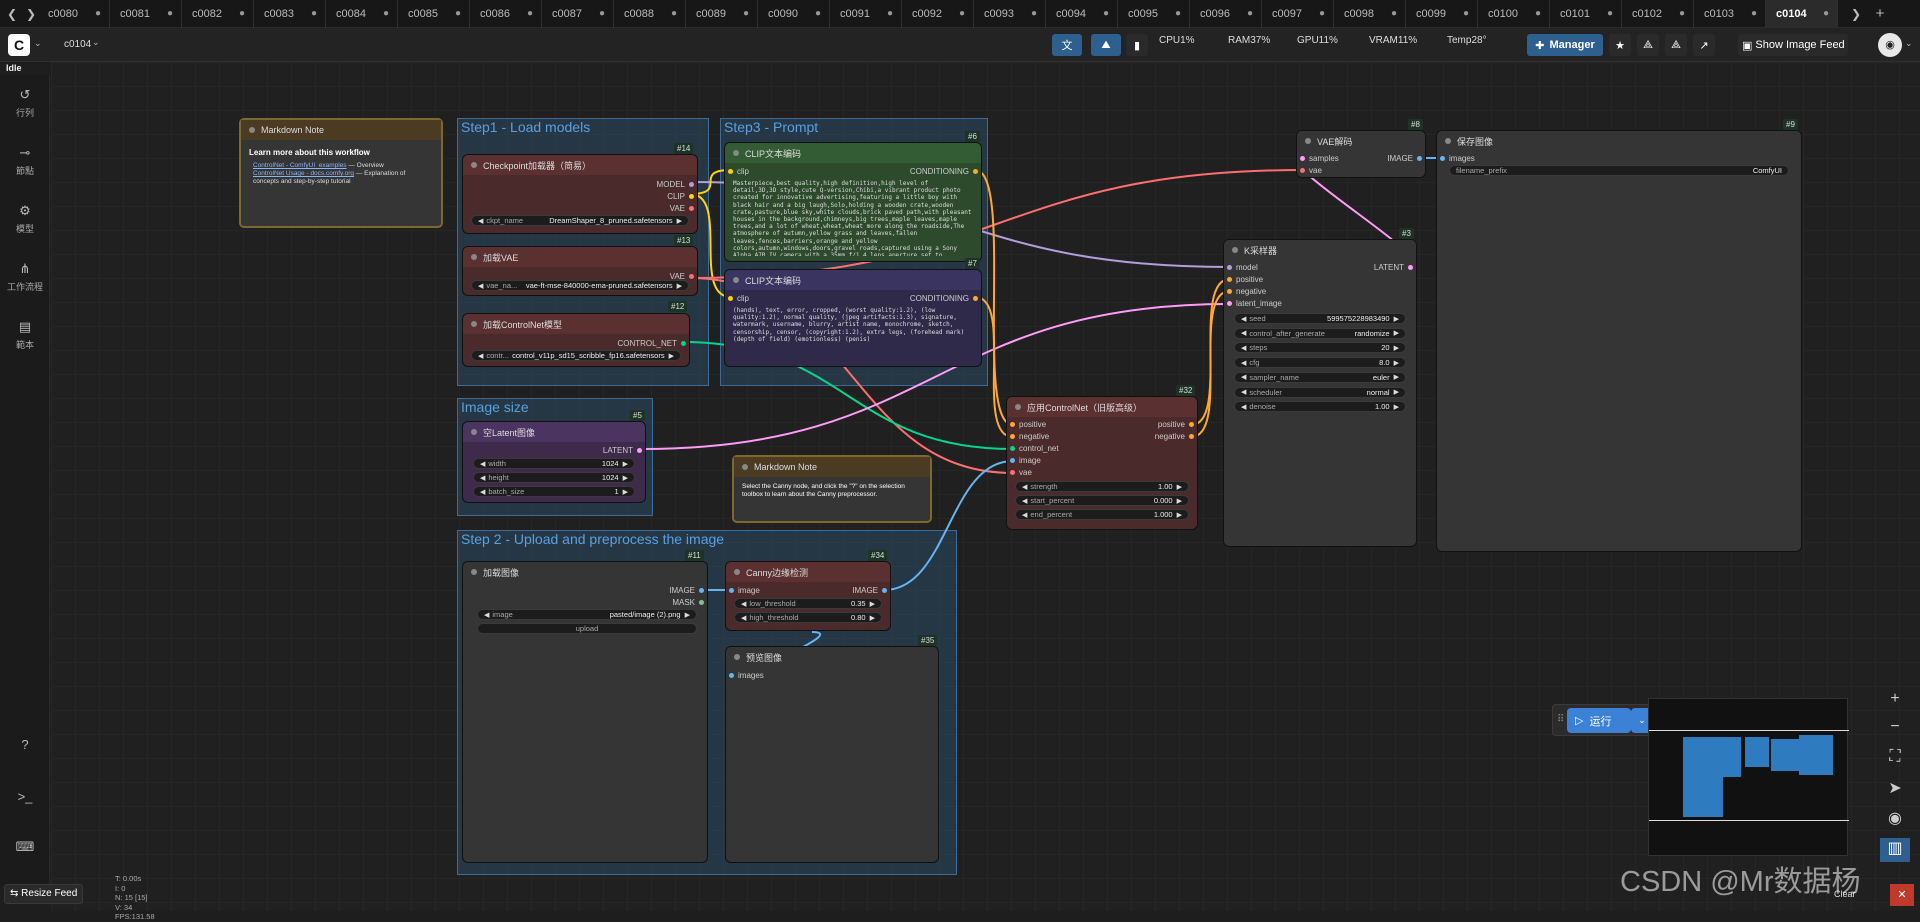 This screenshot has height=922, width=1920. I want to click on node-slot: clip, so click(738, 171).